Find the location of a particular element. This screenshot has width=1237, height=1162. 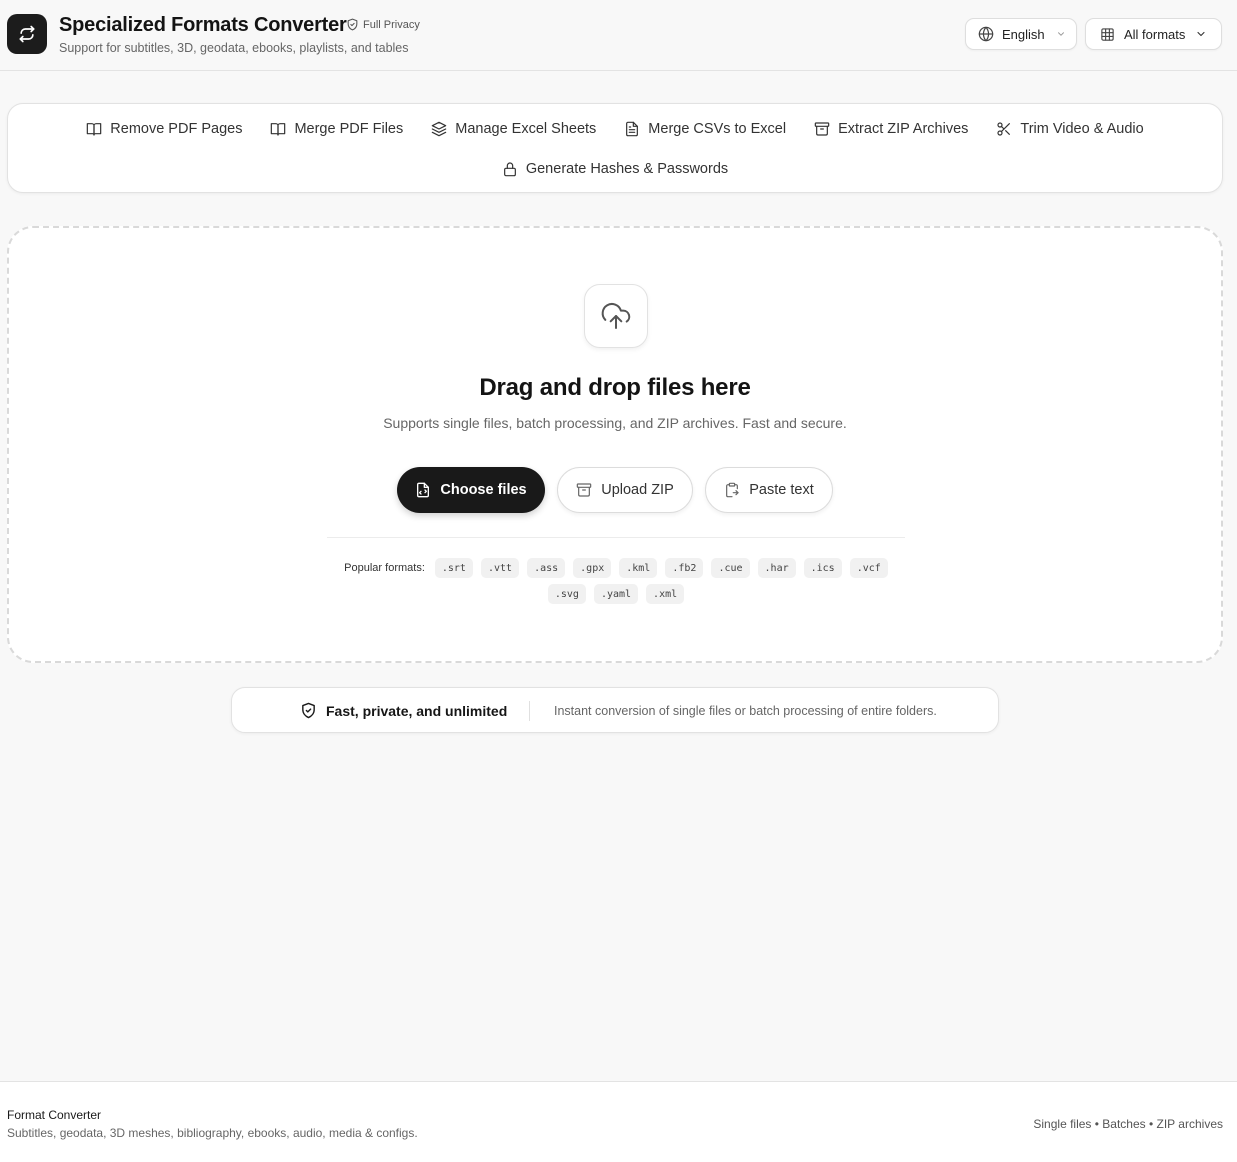

tool-label: Merge CSVs to Excel is located at coordinates (717, 129).